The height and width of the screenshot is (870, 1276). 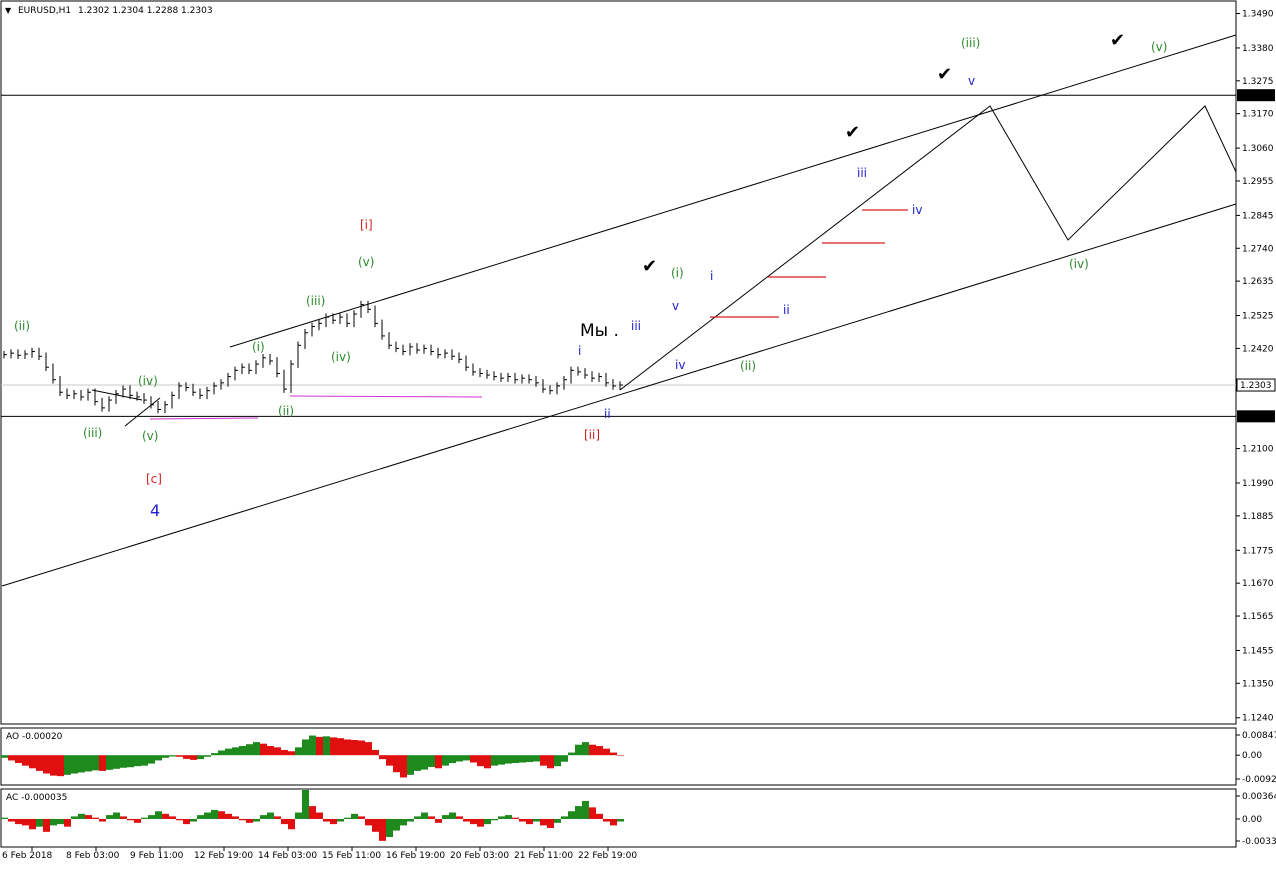 I want to click on wave-label: (iii), so click(x=970, y=43).